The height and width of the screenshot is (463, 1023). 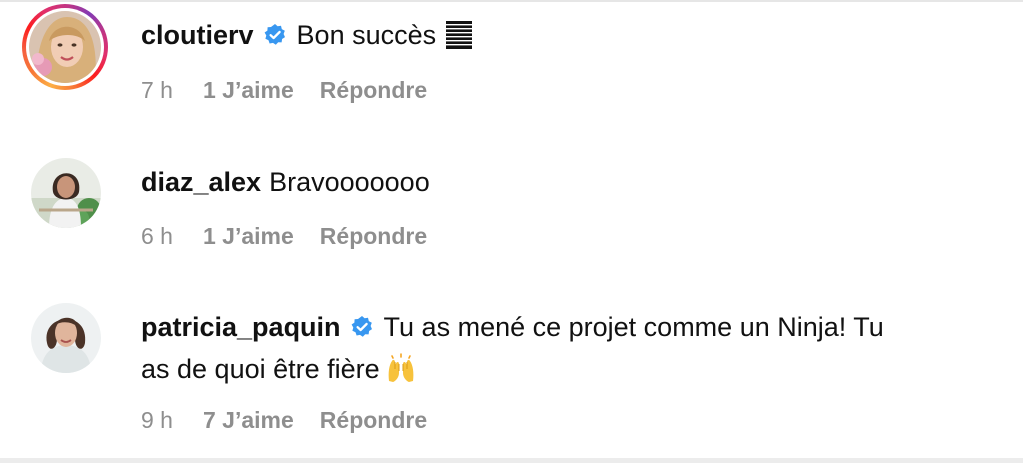 What do you see at coordinates (157, 236) in the screenshot?
I see `comment-time: 6 h` at bounding box center [157, 236].